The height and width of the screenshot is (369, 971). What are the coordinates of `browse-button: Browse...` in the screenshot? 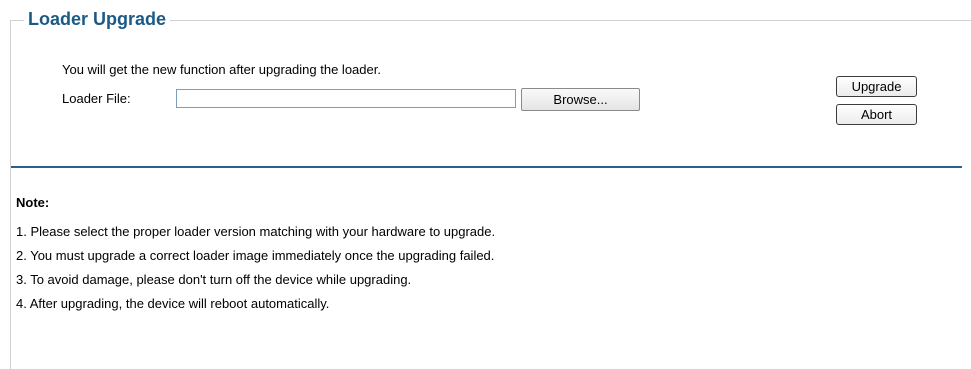 It's located at (580, 99).